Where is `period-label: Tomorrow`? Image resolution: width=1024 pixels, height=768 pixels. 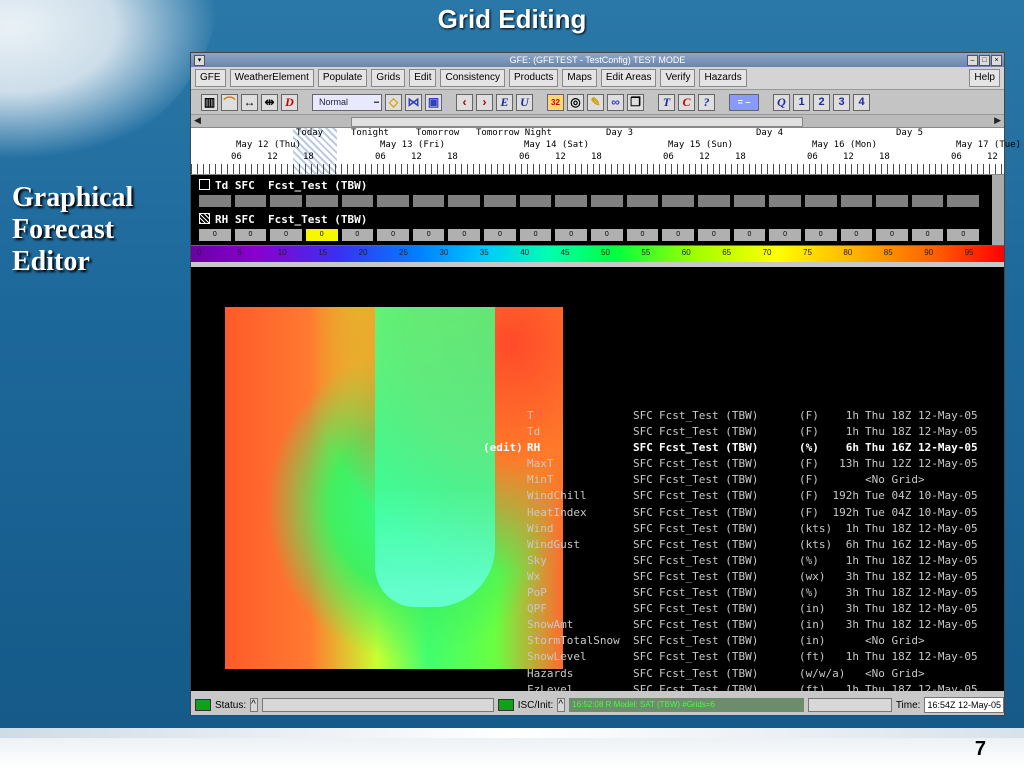 period-label: Tomorrow is located at coordinates (437, 133).